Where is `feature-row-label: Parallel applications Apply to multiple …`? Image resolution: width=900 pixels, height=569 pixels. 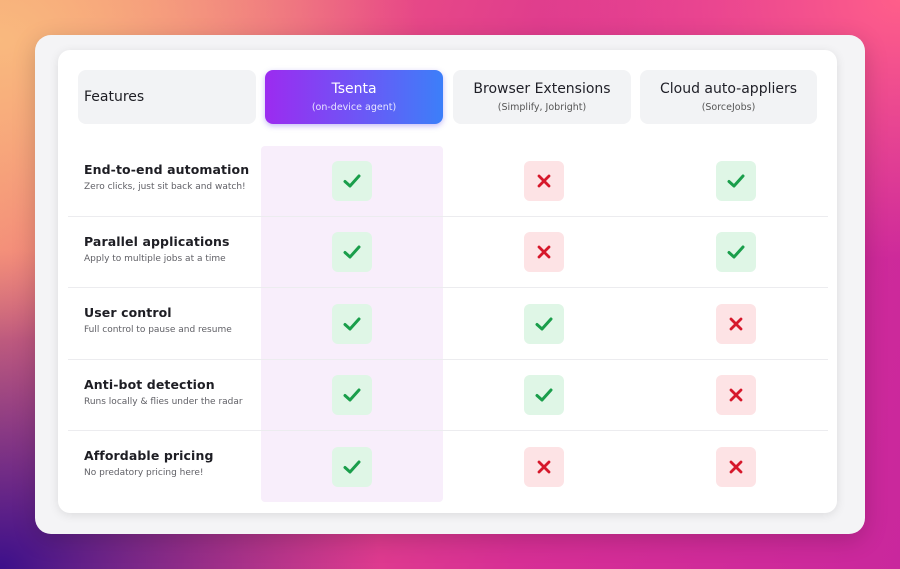 feature-row-label: Parallel applications Apply to multiple … is located at coordinates (174, 250).